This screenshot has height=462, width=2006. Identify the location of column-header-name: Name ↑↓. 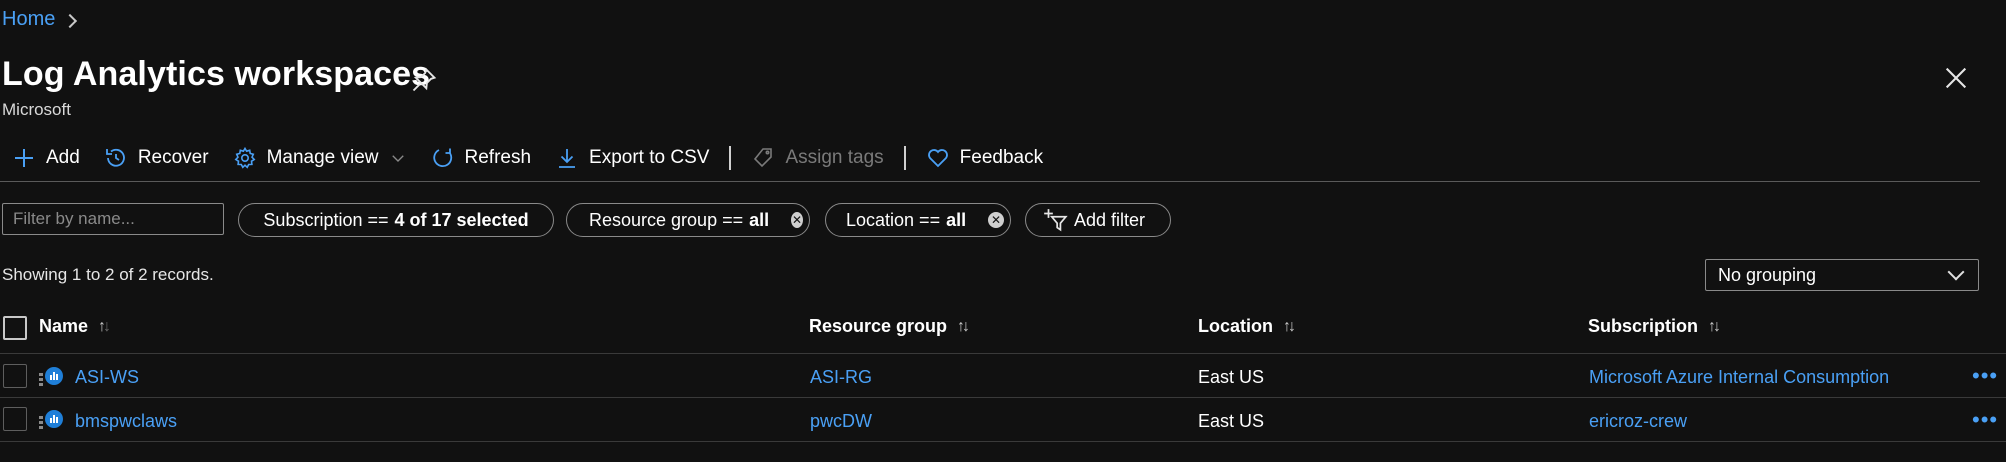
(75, 326).